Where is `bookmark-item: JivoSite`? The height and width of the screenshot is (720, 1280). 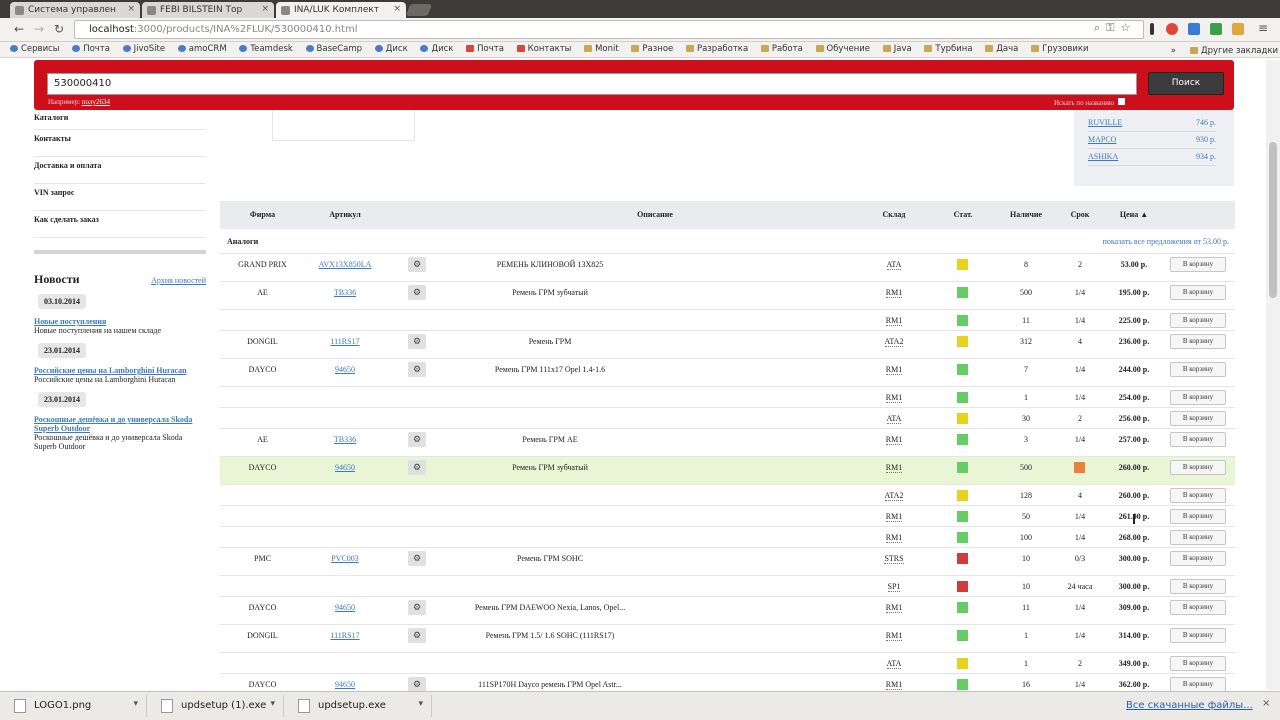
bookmark-item: JivoSite is located at coordinates (143, 49).